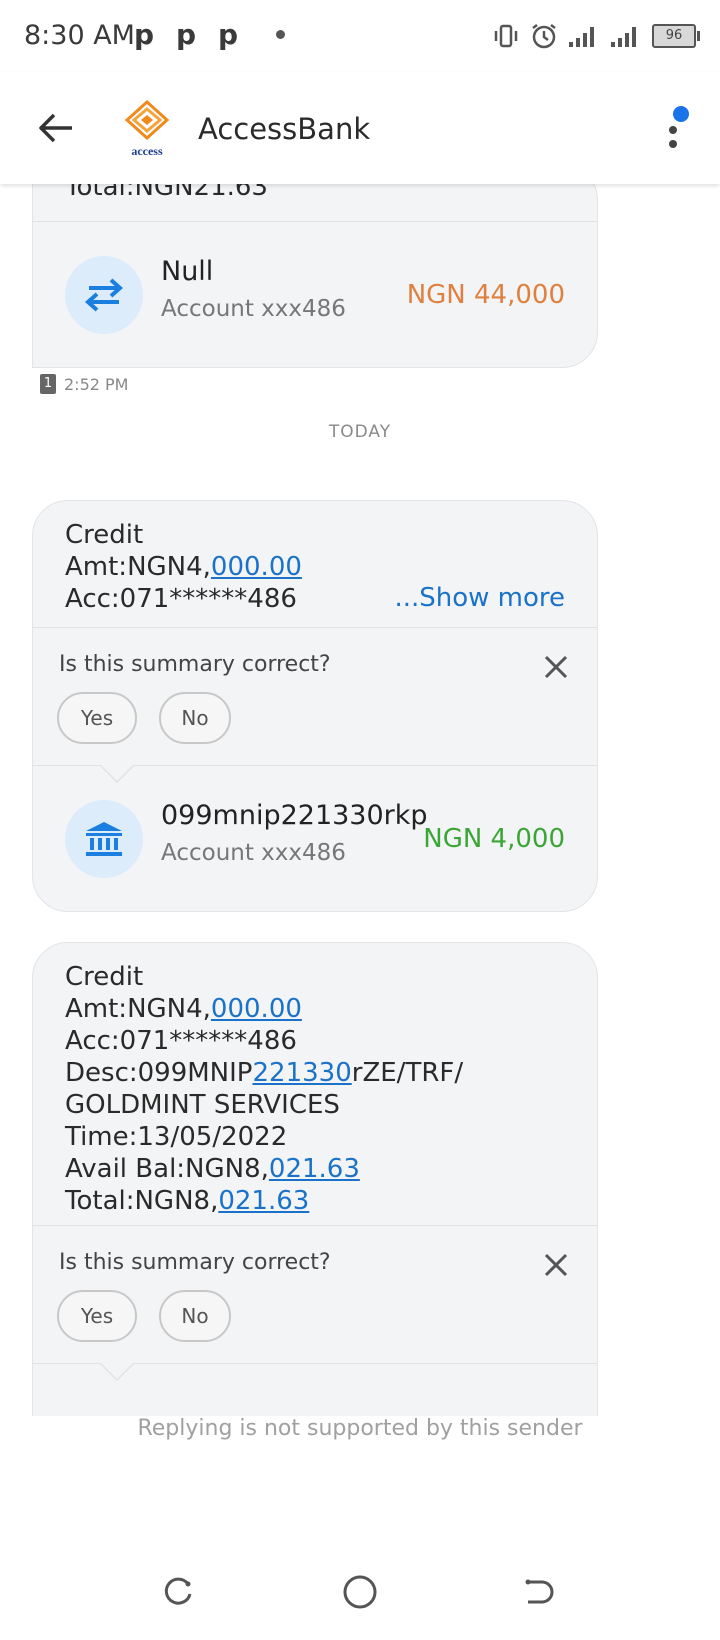 The image size is (720, 1640). Describe the element at coordinates (314, 1169) in the screenshot. I see `balance-link: 021.63` at that location.